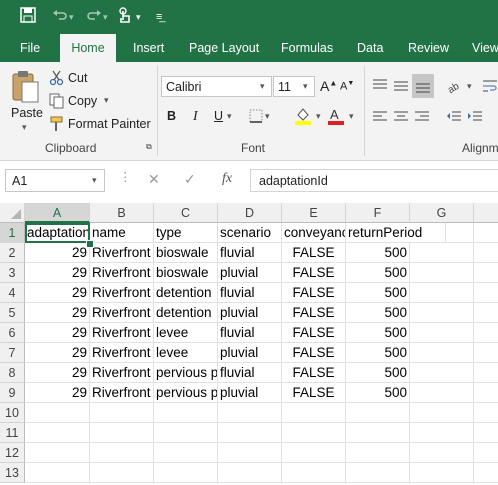  What do you see at coordinates (347, 86) in the screenshot?
I see `shrink-font-icon: A▼` at bounding box center [347, 86].